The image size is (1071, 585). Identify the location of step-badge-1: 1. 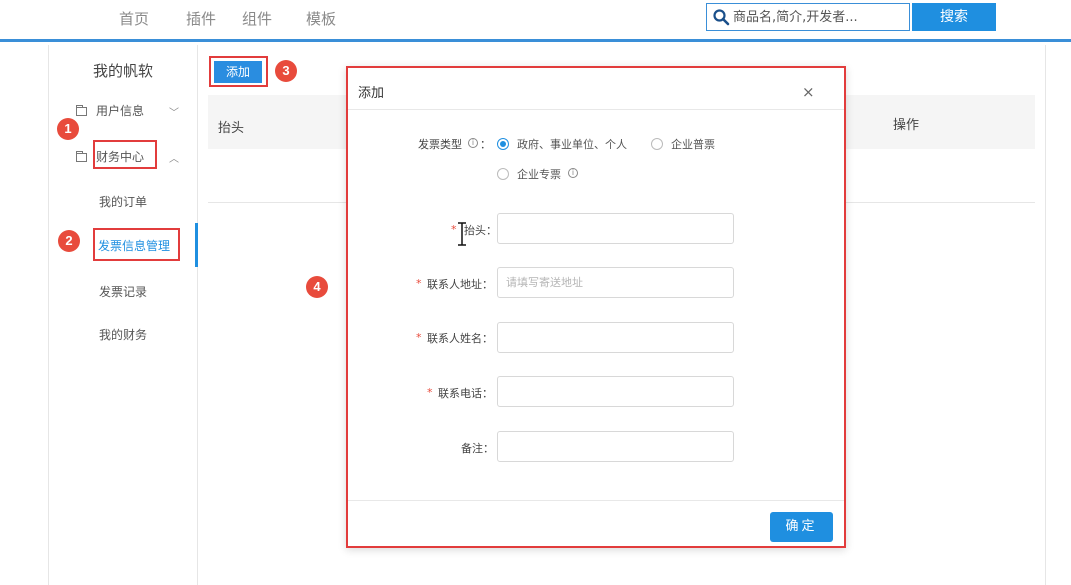
(68, 129).